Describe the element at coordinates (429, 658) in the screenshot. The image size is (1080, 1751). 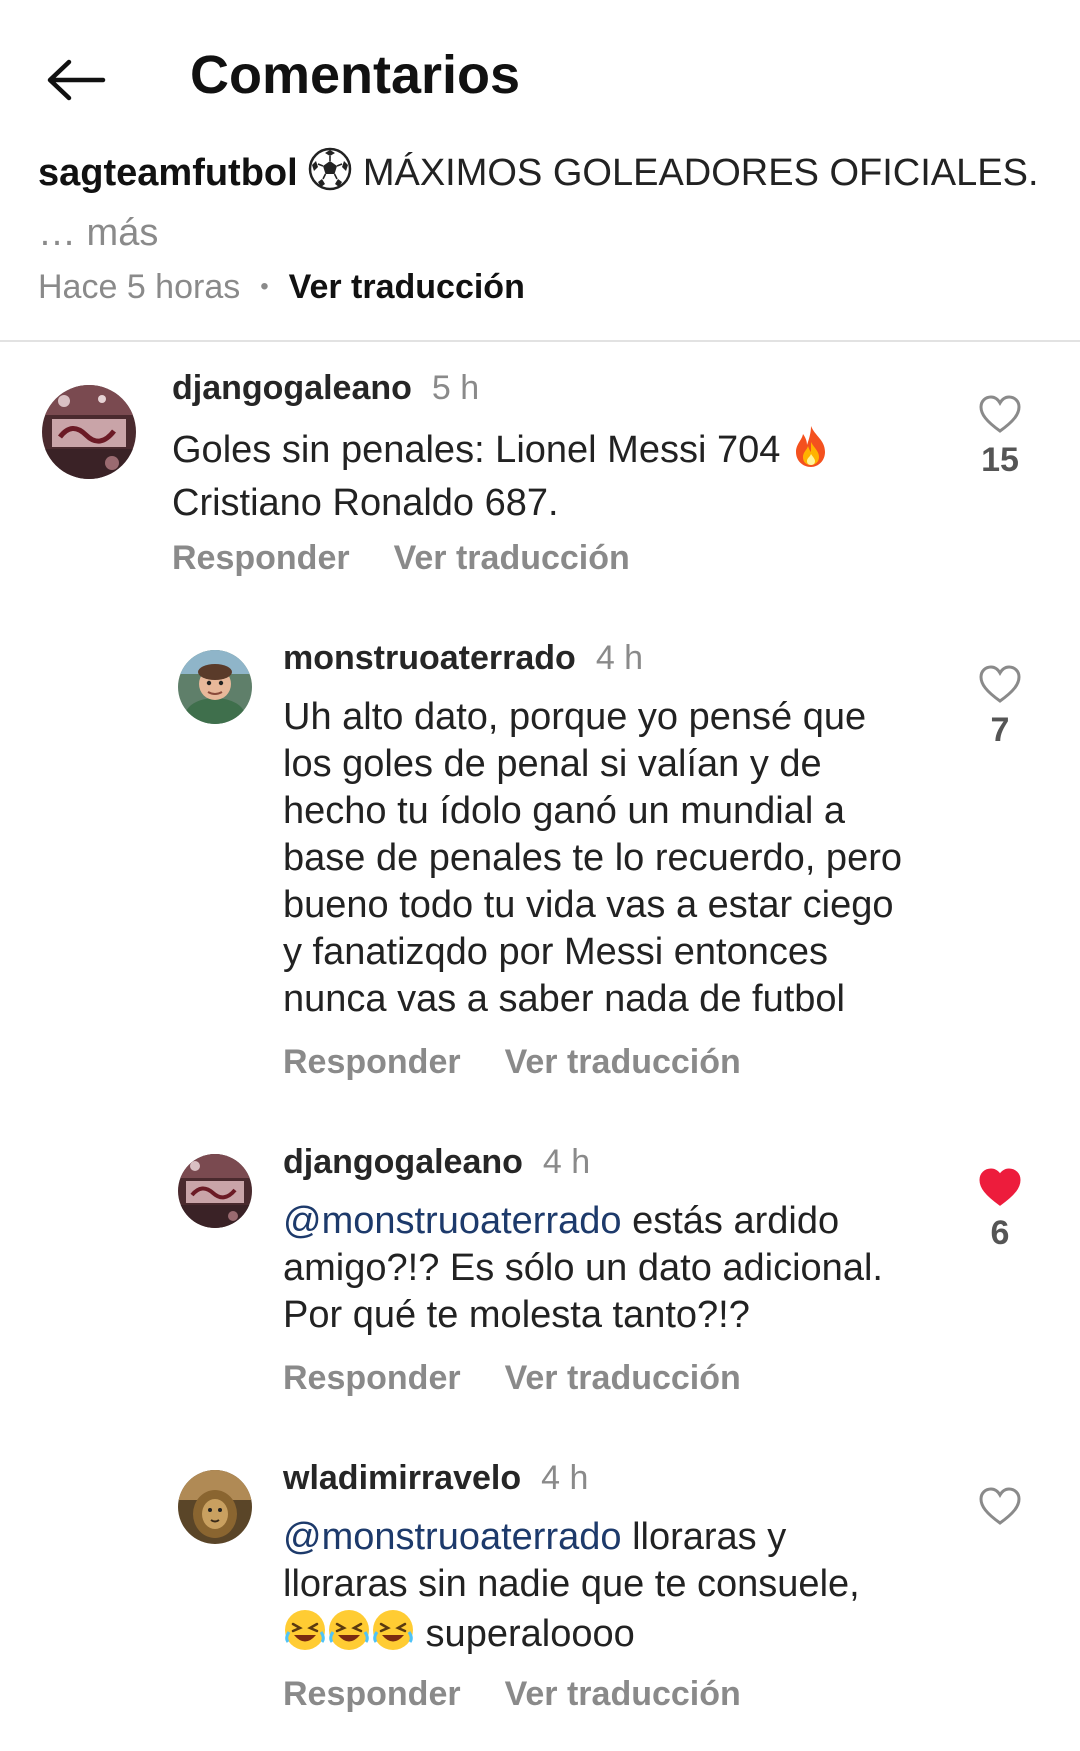
I see `comment-username: monstruoaterrado` at that location.